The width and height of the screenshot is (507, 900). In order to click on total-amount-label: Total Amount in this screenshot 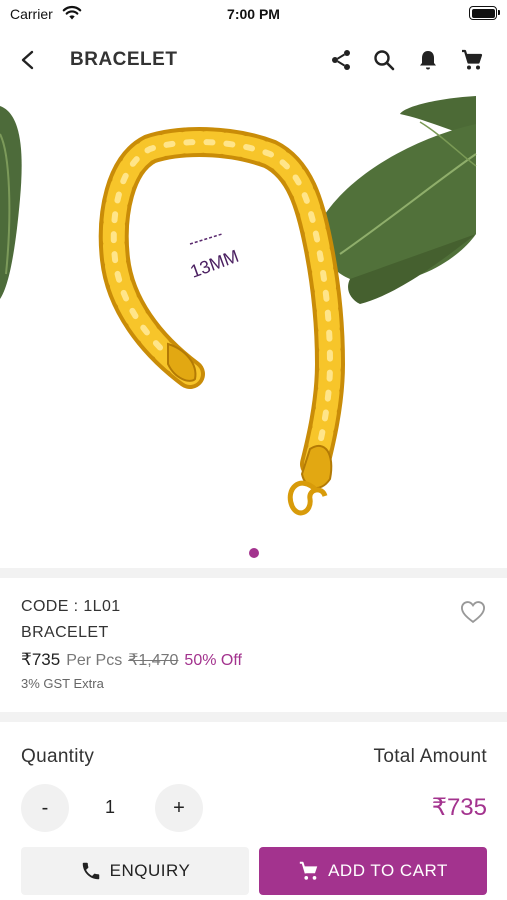, I will do `click(430, 756)`.